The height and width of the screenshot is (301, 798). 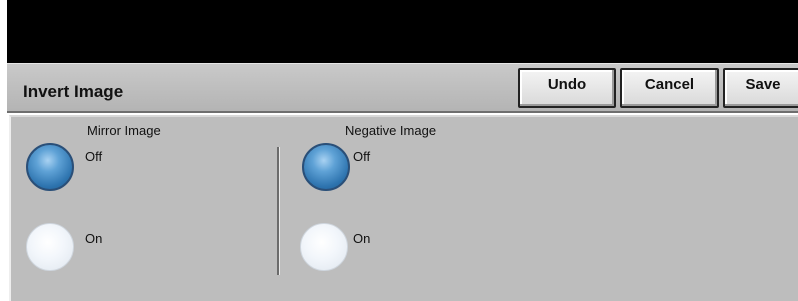 I want to click on mirror-image-off-radio, so click(x=50, y=167).